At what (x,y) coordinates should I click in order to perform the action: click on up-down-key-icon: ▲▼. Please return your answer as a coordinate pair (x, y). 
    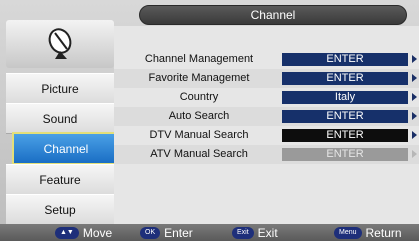
    Looking at the image, I should click on (67, 232).